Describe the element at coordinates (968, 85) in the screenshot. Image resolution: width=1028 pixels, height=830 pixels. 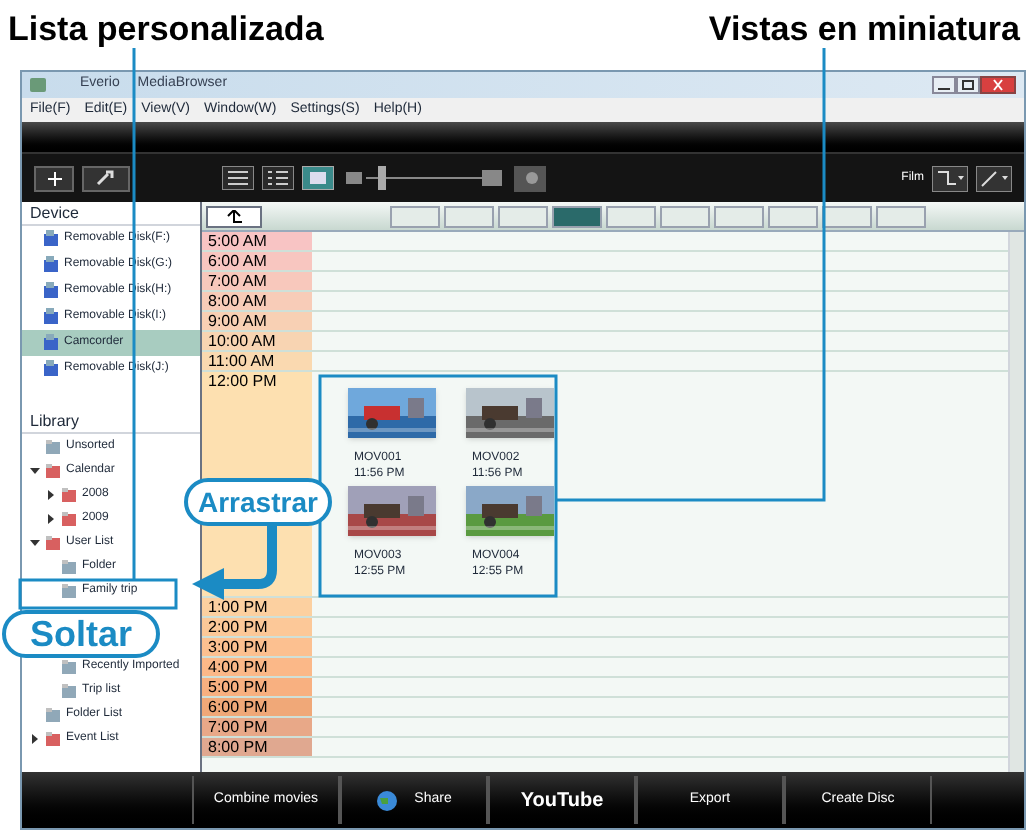
I see `maximize-icon` at that location.